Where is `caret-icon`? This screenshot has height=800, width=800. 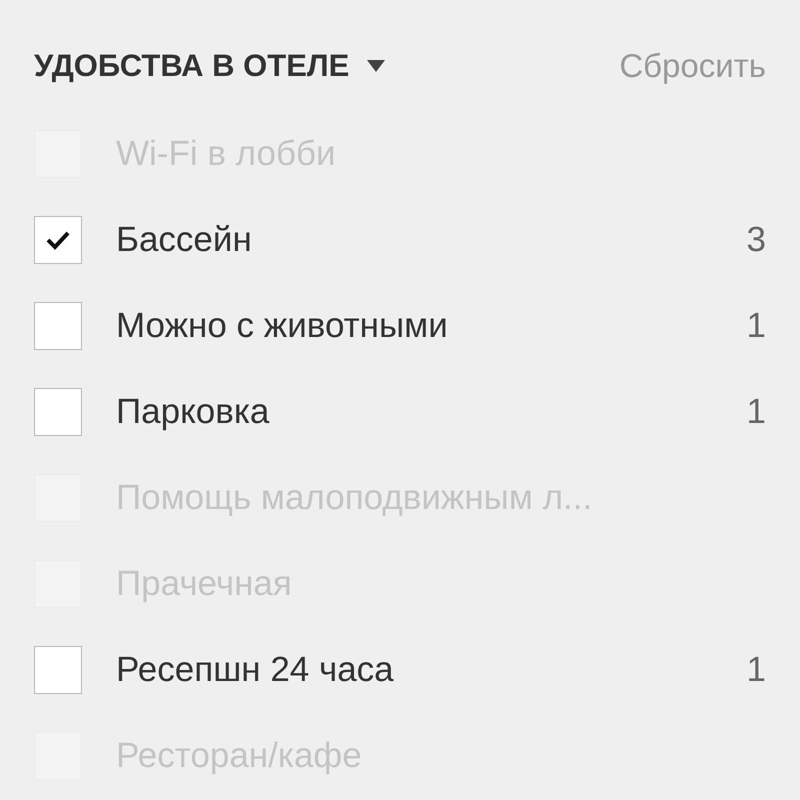
caret-icon is located at coordinates (376, 66).